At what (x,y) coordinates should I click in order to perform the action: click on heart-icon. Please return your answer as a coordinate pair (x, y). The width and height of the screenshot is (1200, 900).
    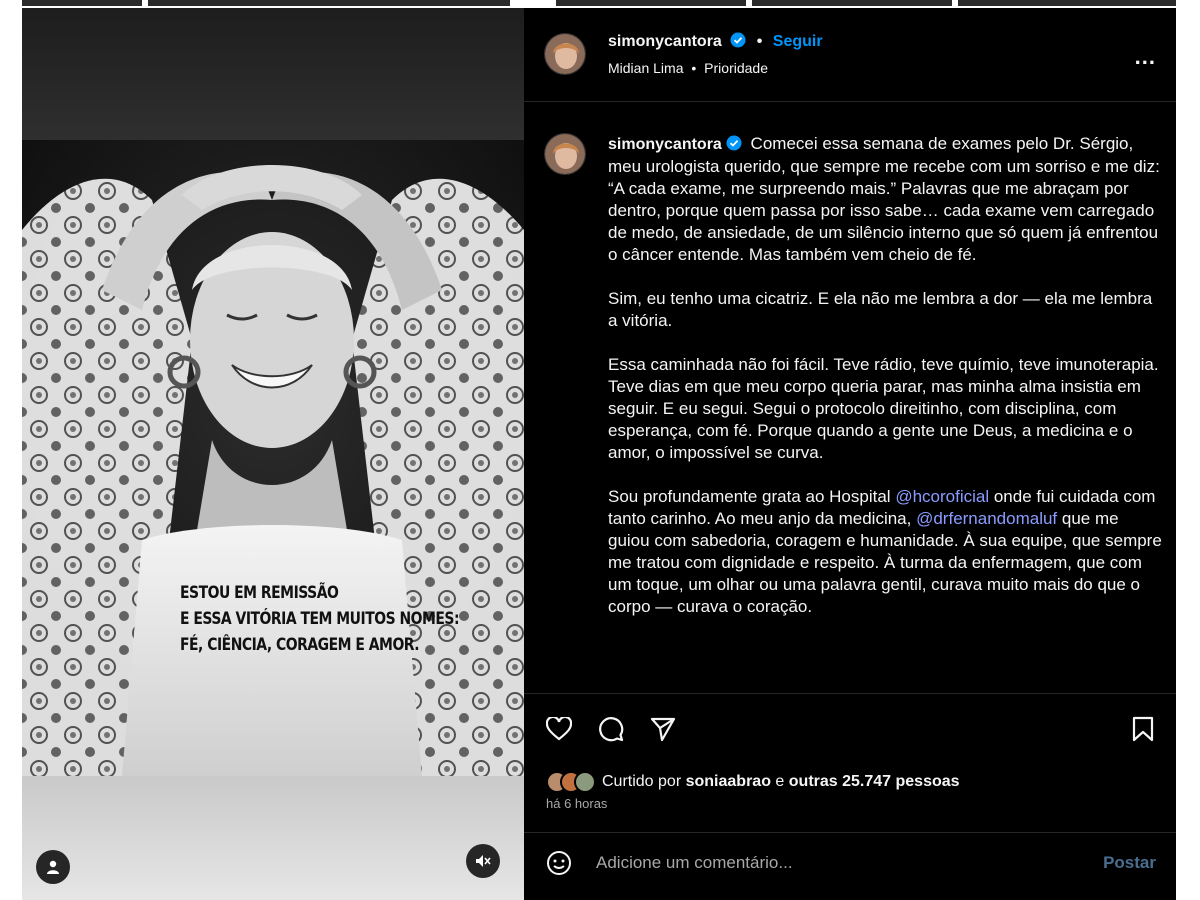
    Looking at the image, I should click on (559, 729).